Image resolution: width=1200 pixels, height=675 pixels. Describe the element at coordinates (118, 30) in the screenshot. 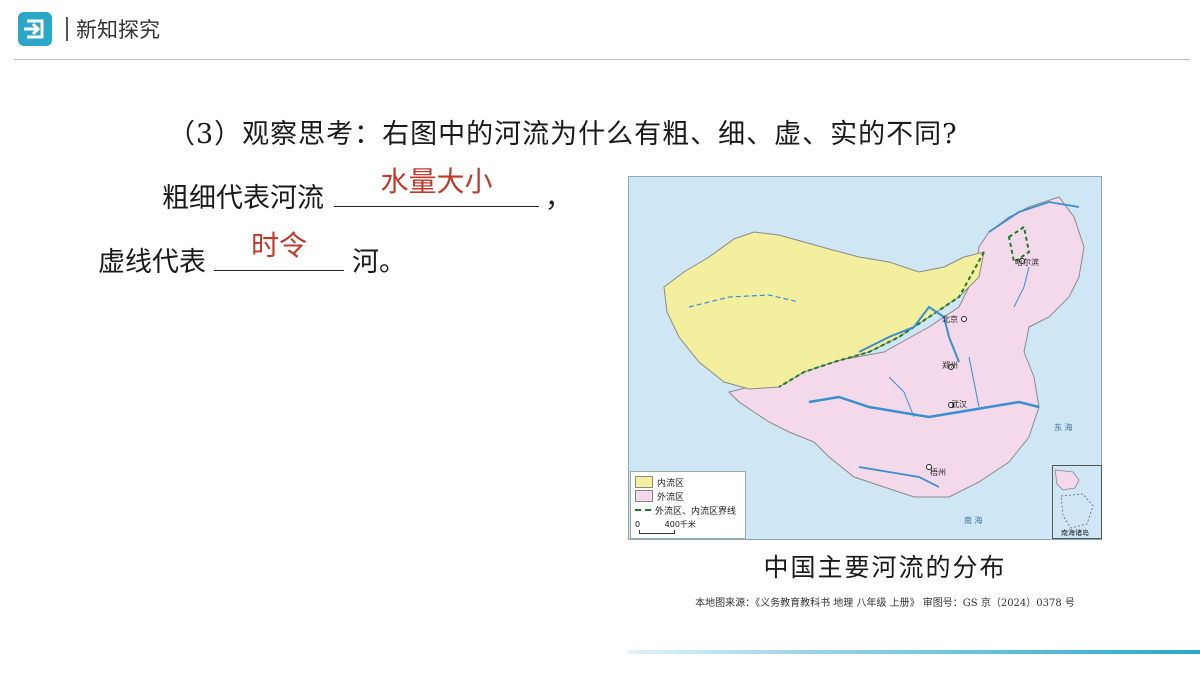

I see `section-title: 新知探究` at that location.